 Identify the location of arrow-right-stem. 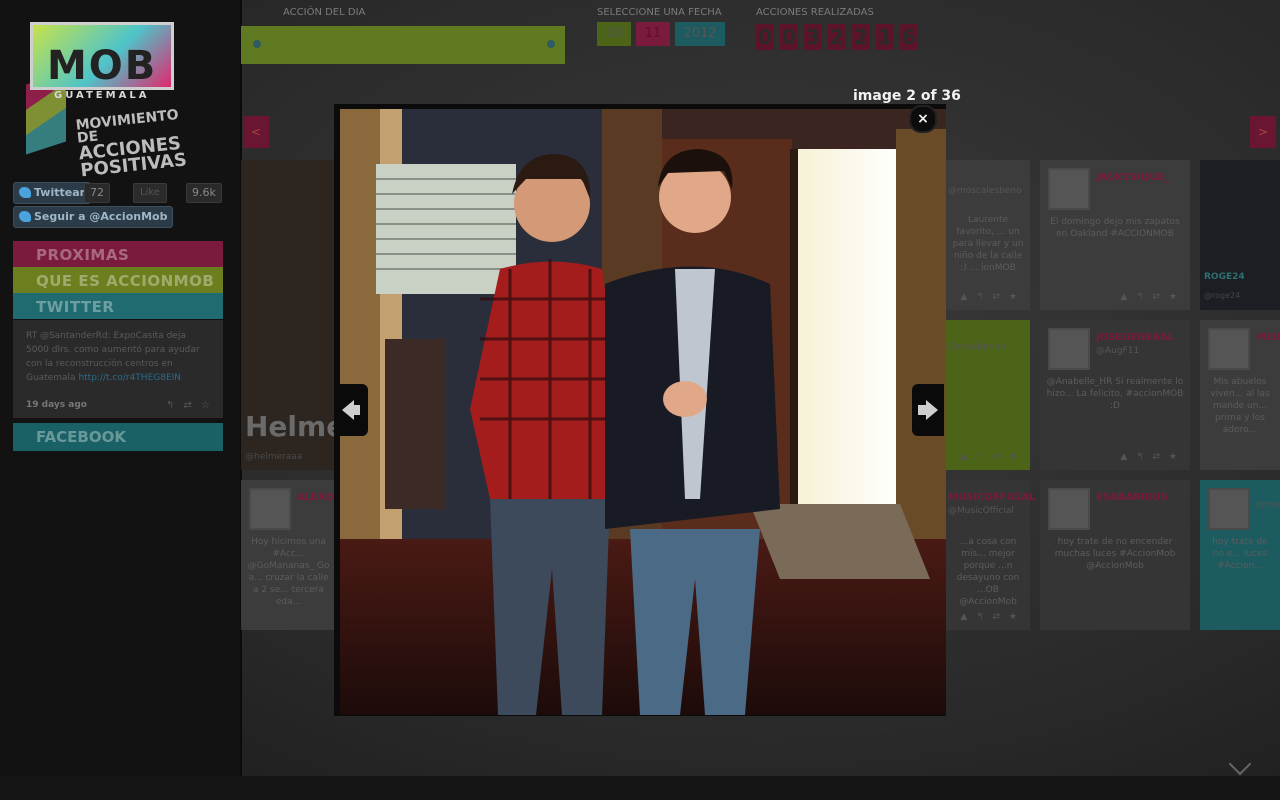
(922, 410).